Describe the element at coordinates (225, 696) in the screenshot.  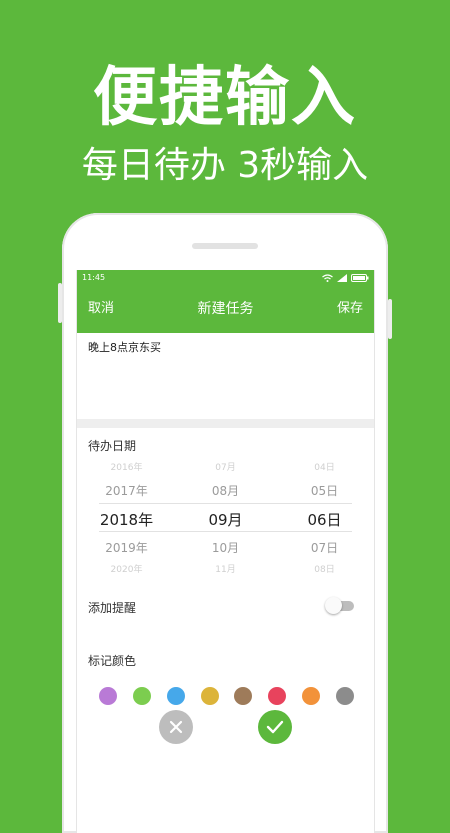
I see `color-palette` at that location.